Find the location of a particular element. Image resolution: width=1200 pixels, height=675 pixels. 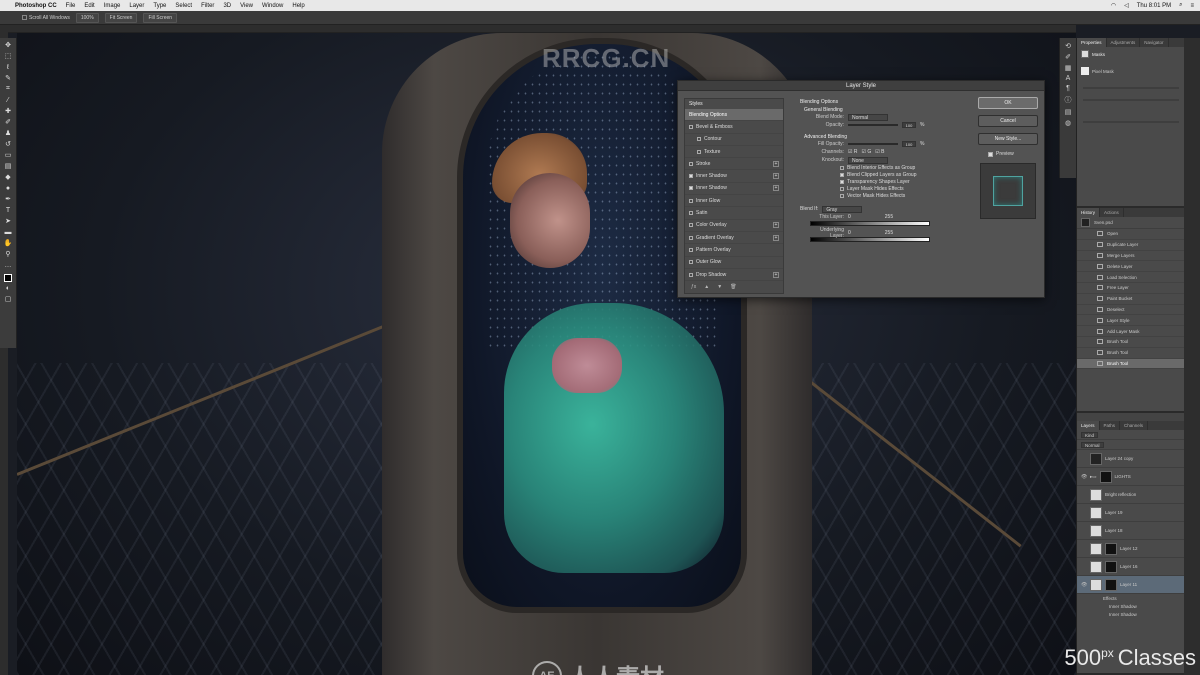

history-step: Layer Style is located at coordinates (1131, 321).